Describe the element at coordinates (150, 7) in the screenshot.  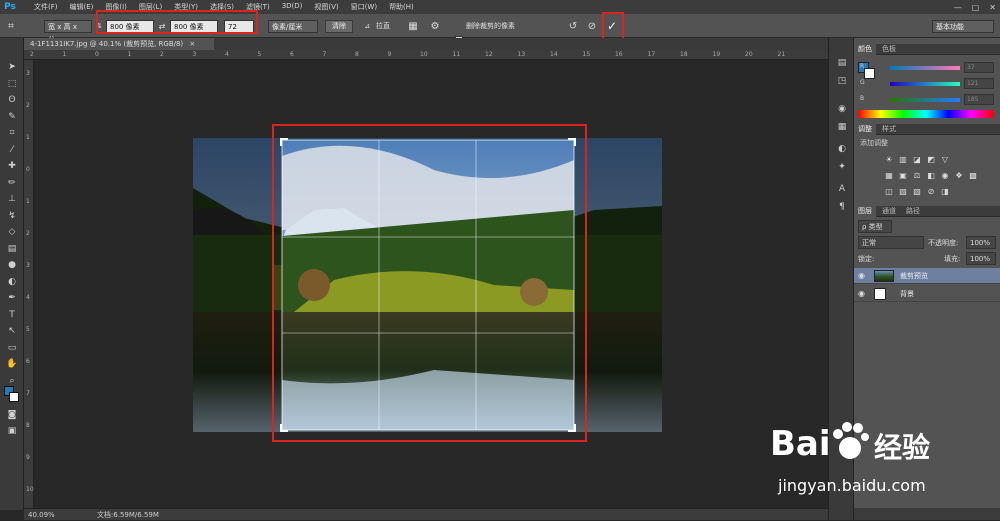
I see `menu-item: 图层(L)` at that location.